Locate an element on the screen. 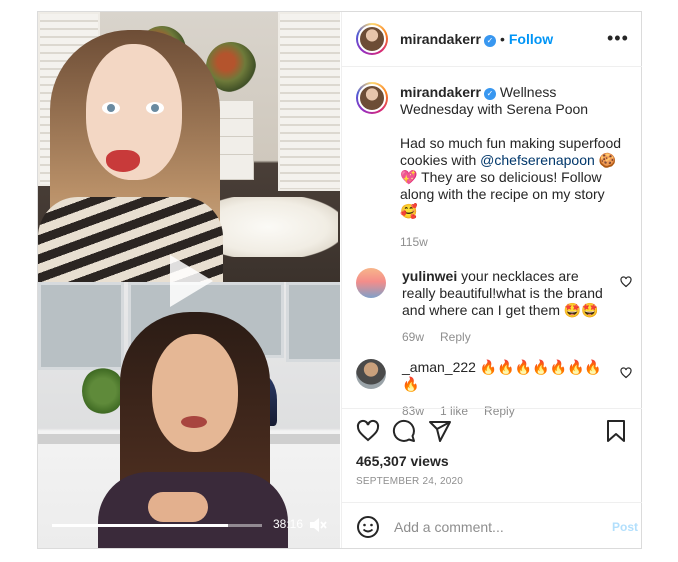 This screenshot has width=678, height=562. follow-button: Follow is located at coordinates (531, 39).